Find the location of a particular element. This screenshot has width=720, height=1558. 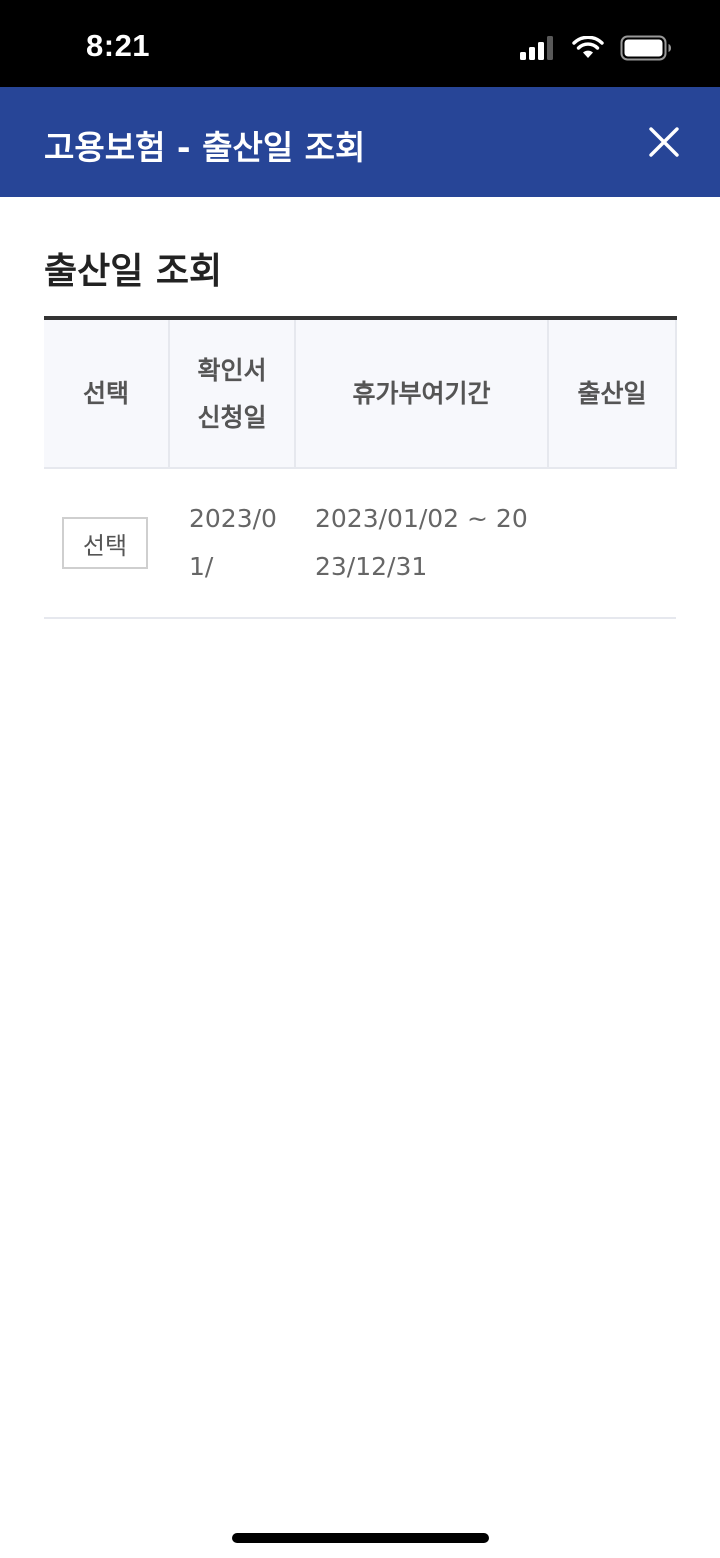

home-indicator is located at coordinates (360, 1538).